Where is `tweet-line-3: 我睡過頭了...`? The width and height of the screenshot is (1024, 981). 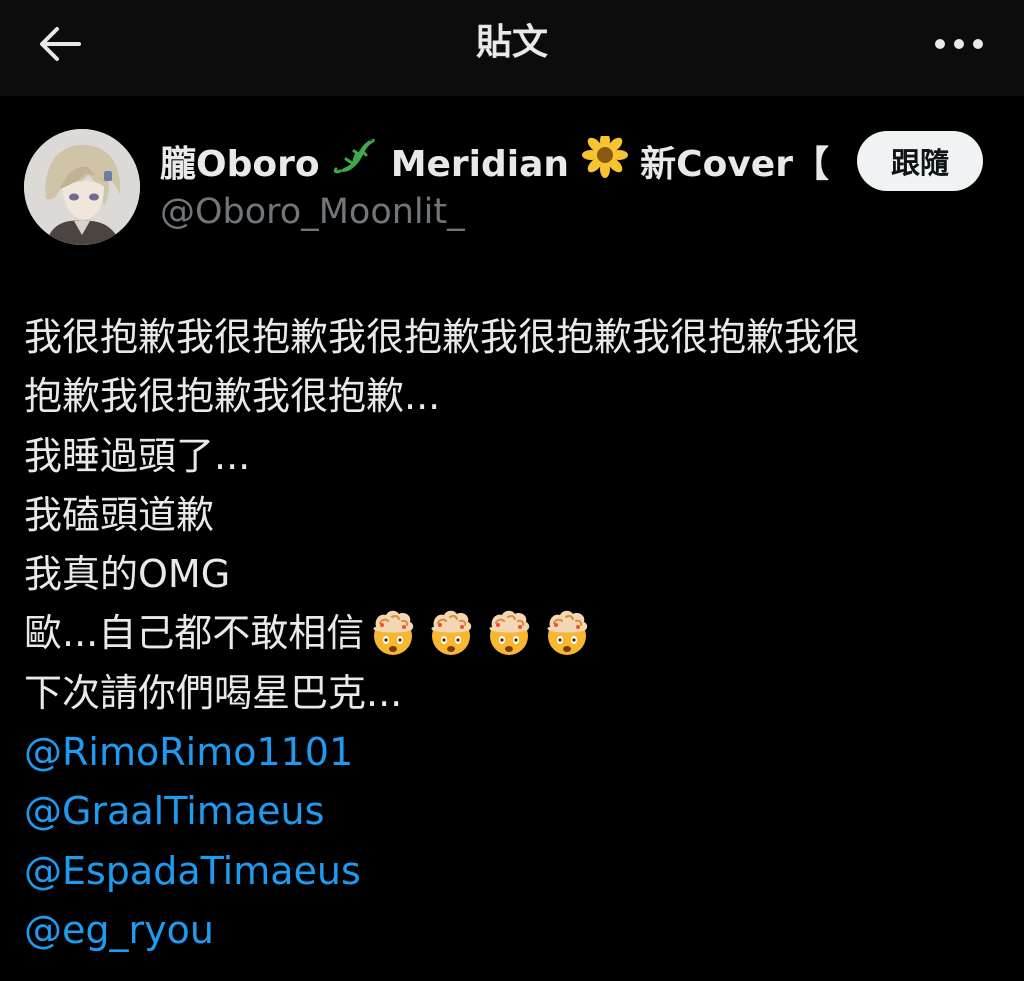 tweet-line-3: 我睡過頭了... is located at coordinates (137, 455).